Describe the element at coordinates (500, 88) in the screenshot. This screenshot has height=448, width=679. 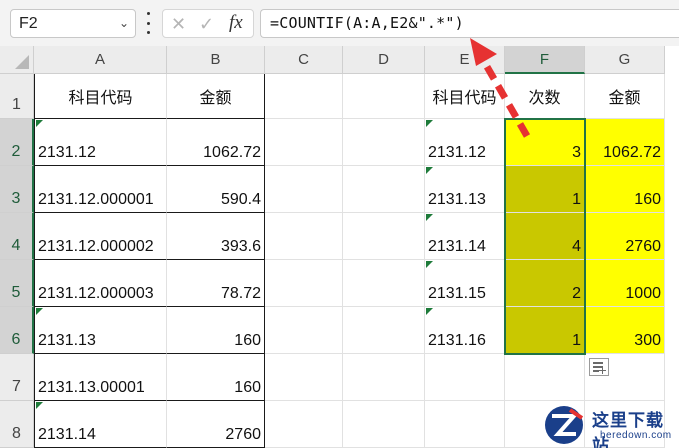
I see `red-dashed-arrow-icon` at that location.